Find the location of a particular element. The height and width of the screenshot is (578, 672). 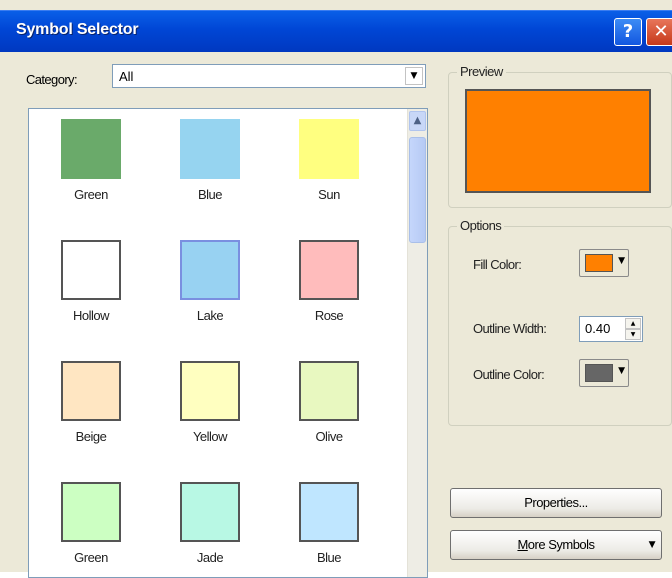

symbol-label: Sun is located at coordinates (329, 194).